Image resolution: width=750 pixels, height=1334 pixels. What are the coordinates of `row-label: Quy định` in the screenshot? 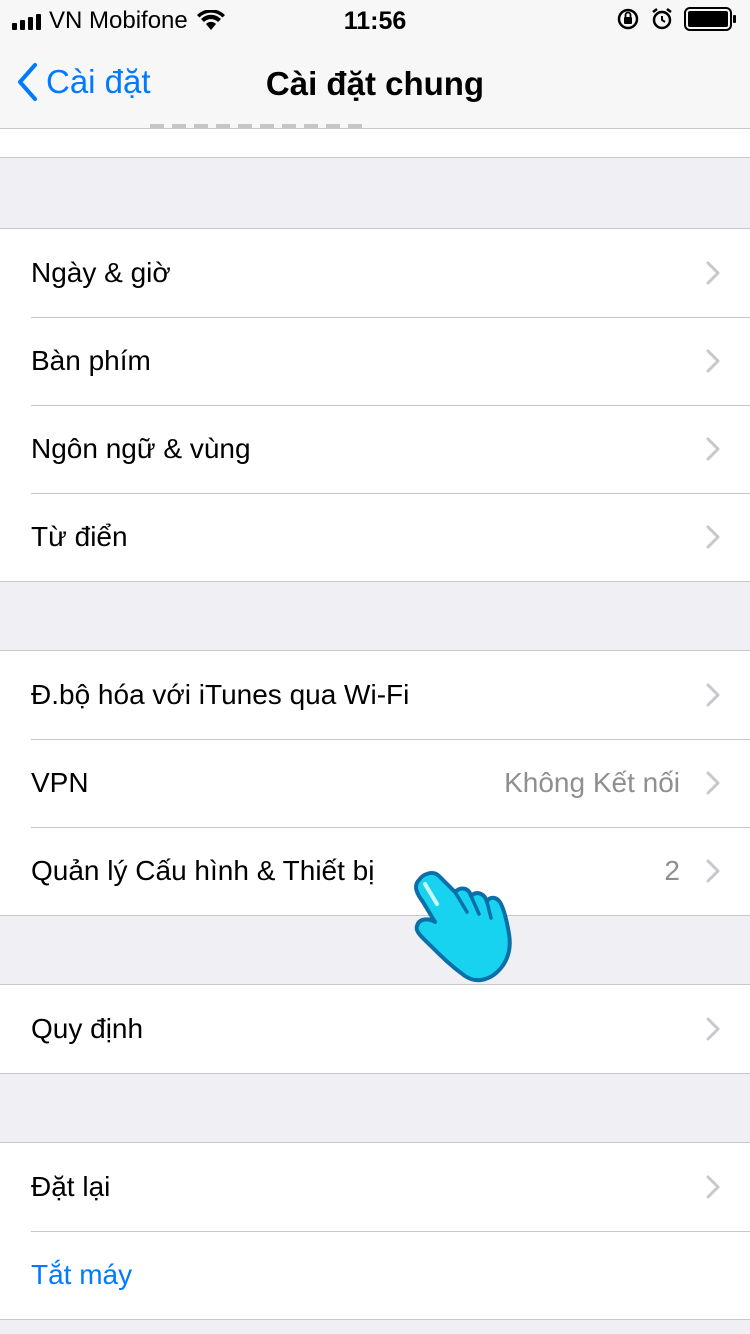 It's located at (87, 1028).